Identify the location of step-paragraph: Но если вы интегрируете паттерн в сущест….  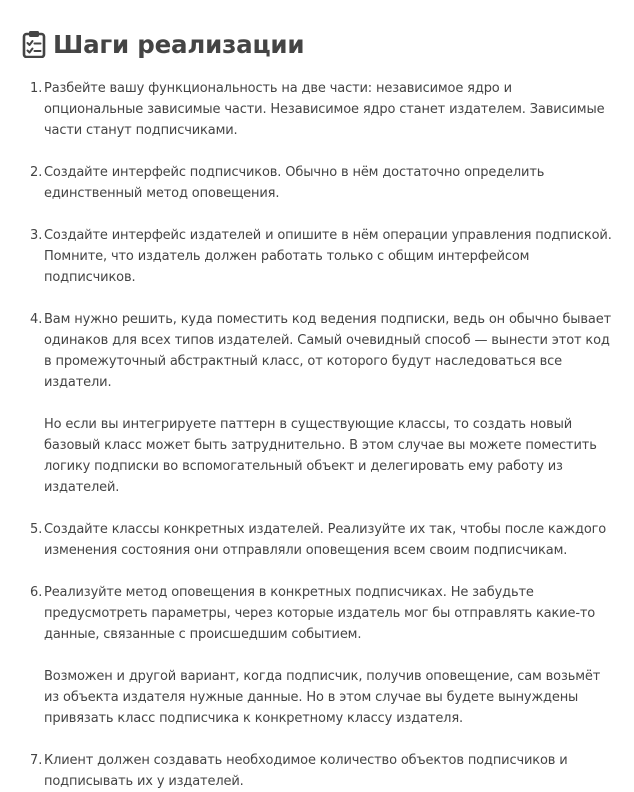
(320, 456).